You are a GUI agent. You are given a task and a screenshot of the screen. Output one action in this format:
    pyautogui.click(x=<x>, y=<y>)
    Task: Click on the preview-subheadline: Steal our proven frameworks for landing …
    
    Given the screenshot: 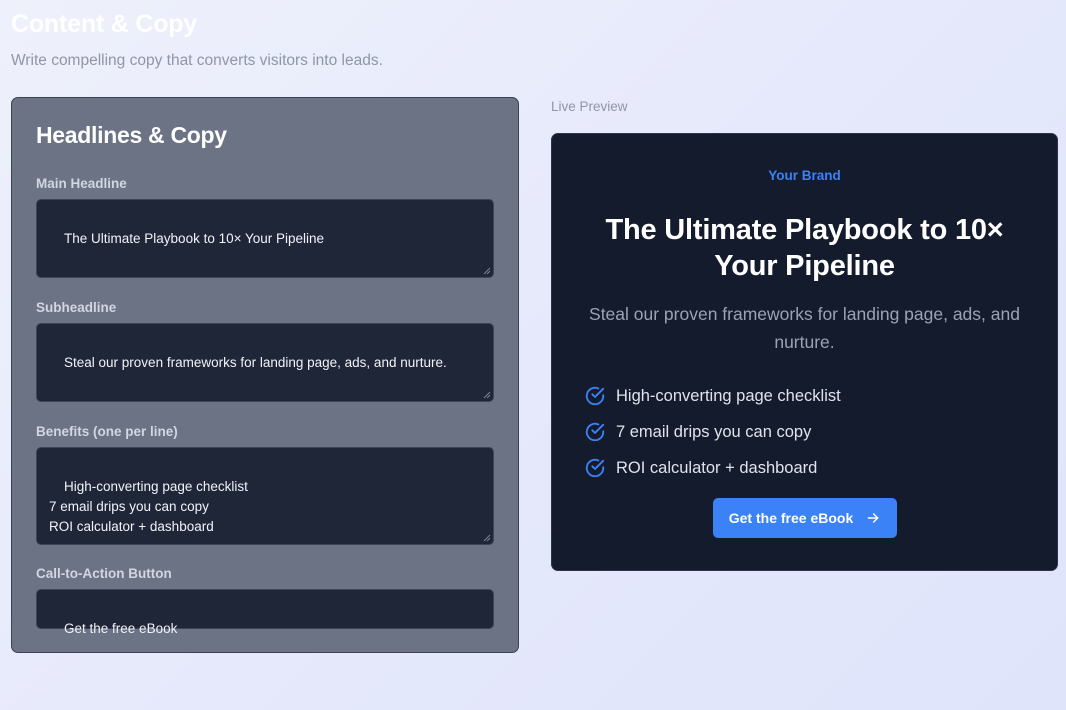 What is the action you would take?
    pyautogui.click(x=804, y=328)
    